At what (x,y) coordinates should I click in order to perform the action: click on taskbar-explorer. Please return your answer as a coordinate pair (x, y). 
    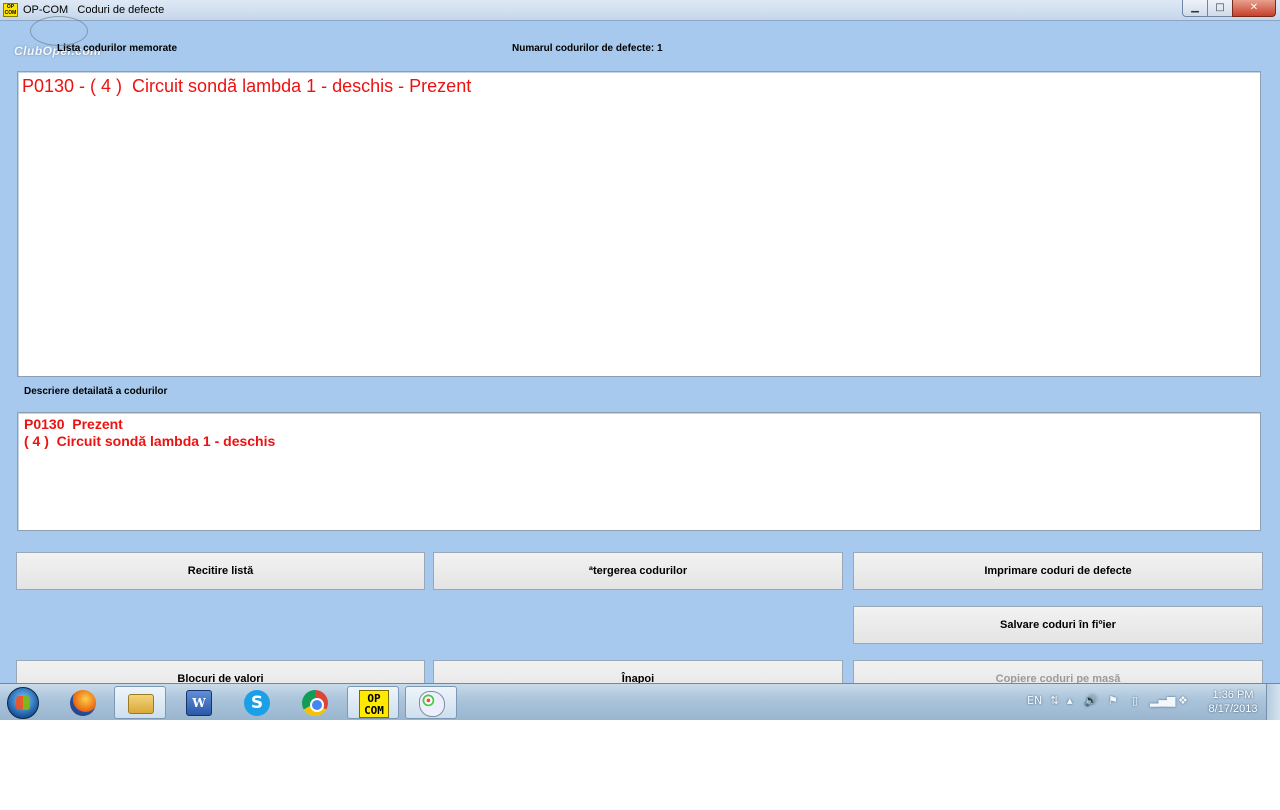
    Looking at the image, I should click on (140, 702).